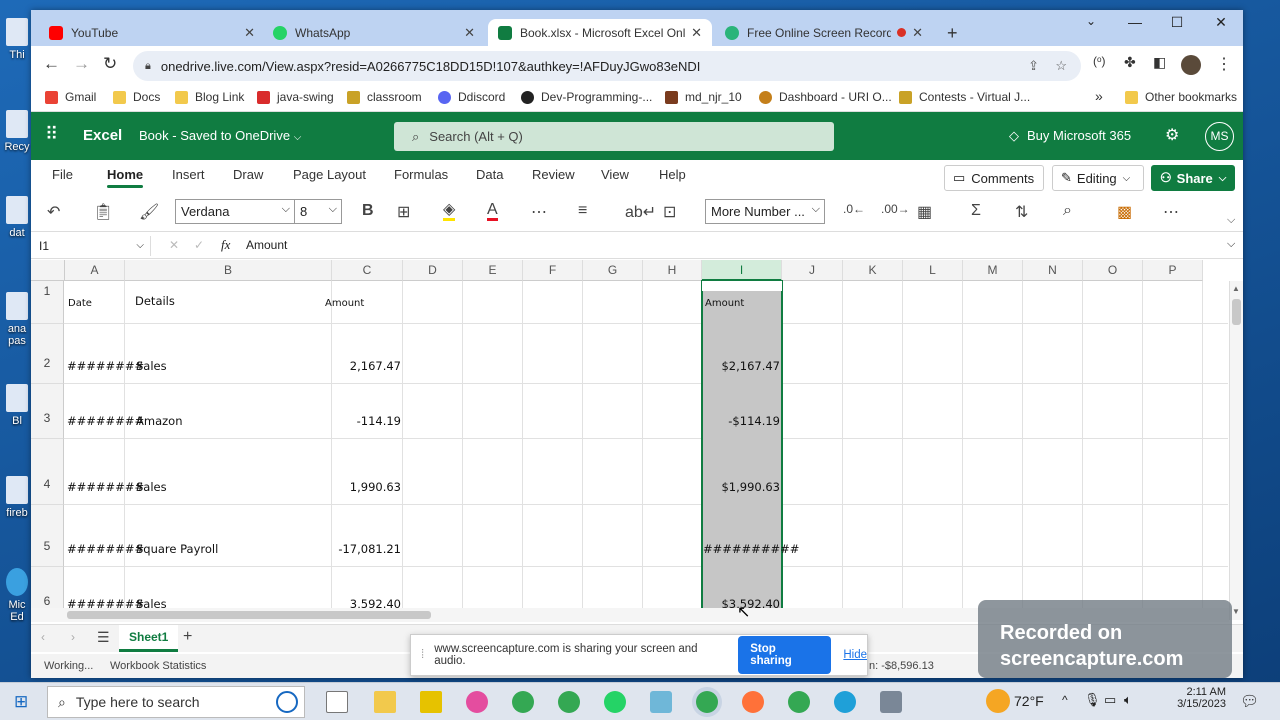 Image resolution: width=1280 pixels, height=720 pixels. What do you see at coordinates (993, 270) in the screenshot?
I see `column-header: M` at bounding box center [993, 270].